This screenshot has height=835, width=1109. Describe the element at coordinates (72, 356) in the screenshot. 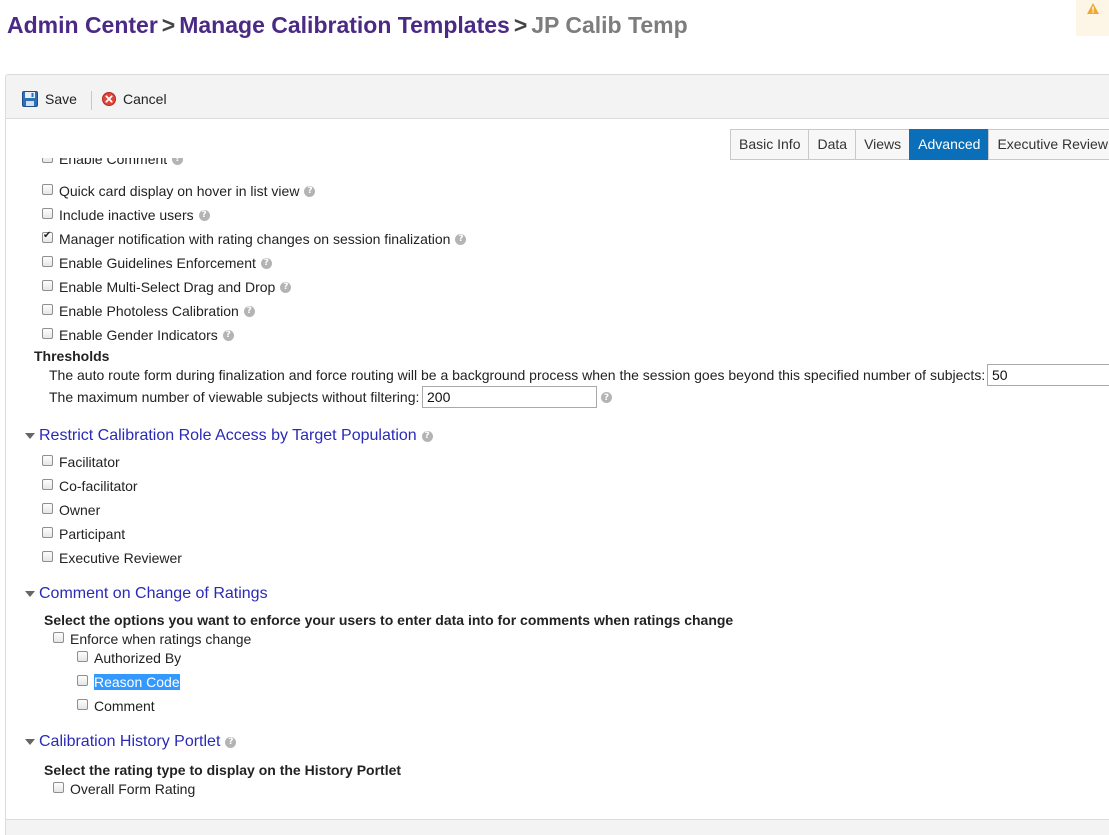

I see `thresholds-heading: Thresholds` at that location.